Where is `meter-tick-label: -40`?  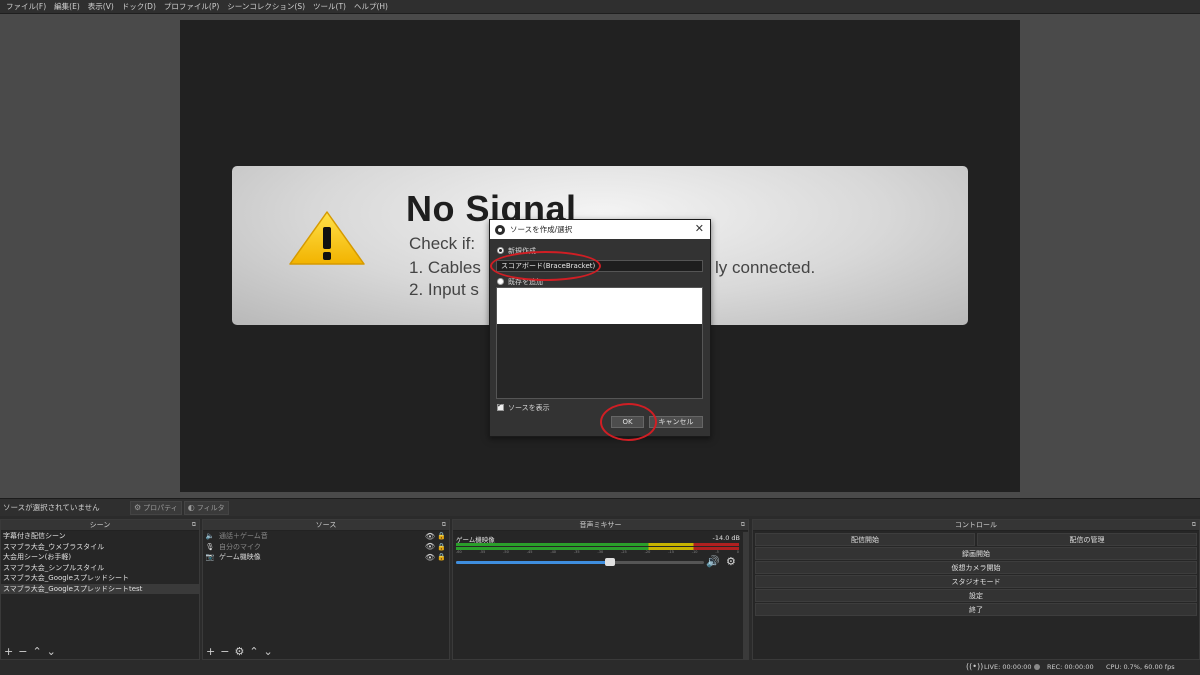
meter-tick-label: -40 is located at coordinates (553, 552).